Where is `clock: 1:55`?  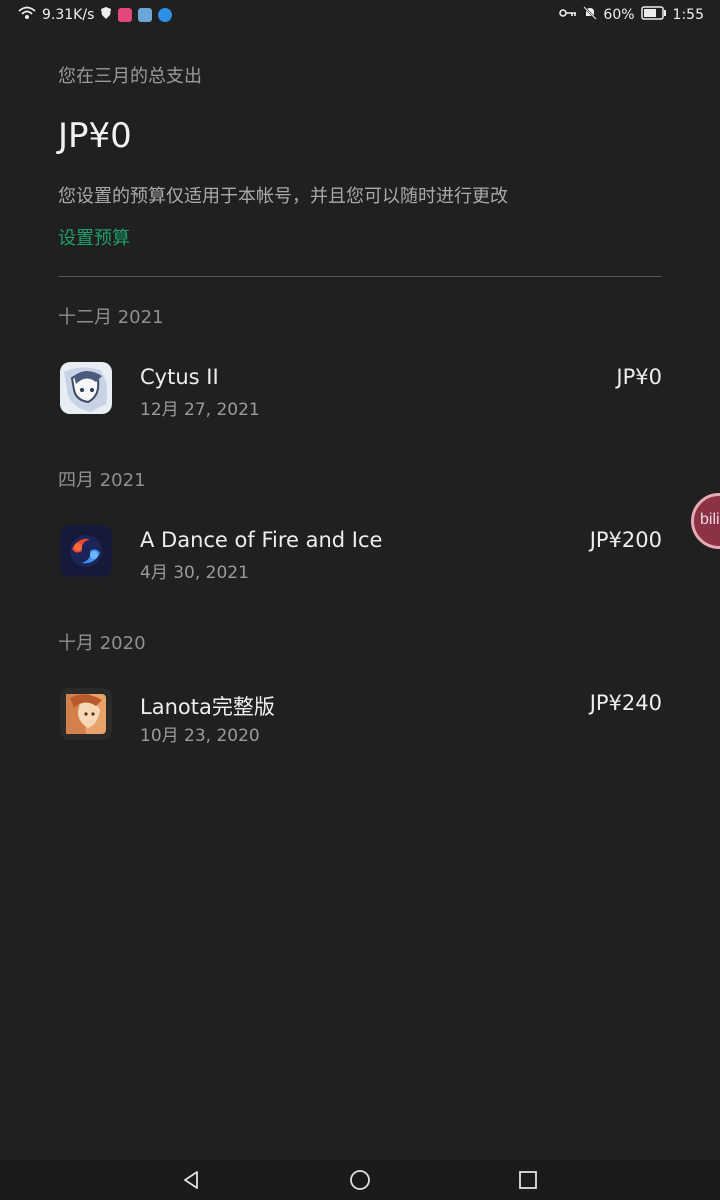 clock: 1:55 is located at coordinates (688, 15).